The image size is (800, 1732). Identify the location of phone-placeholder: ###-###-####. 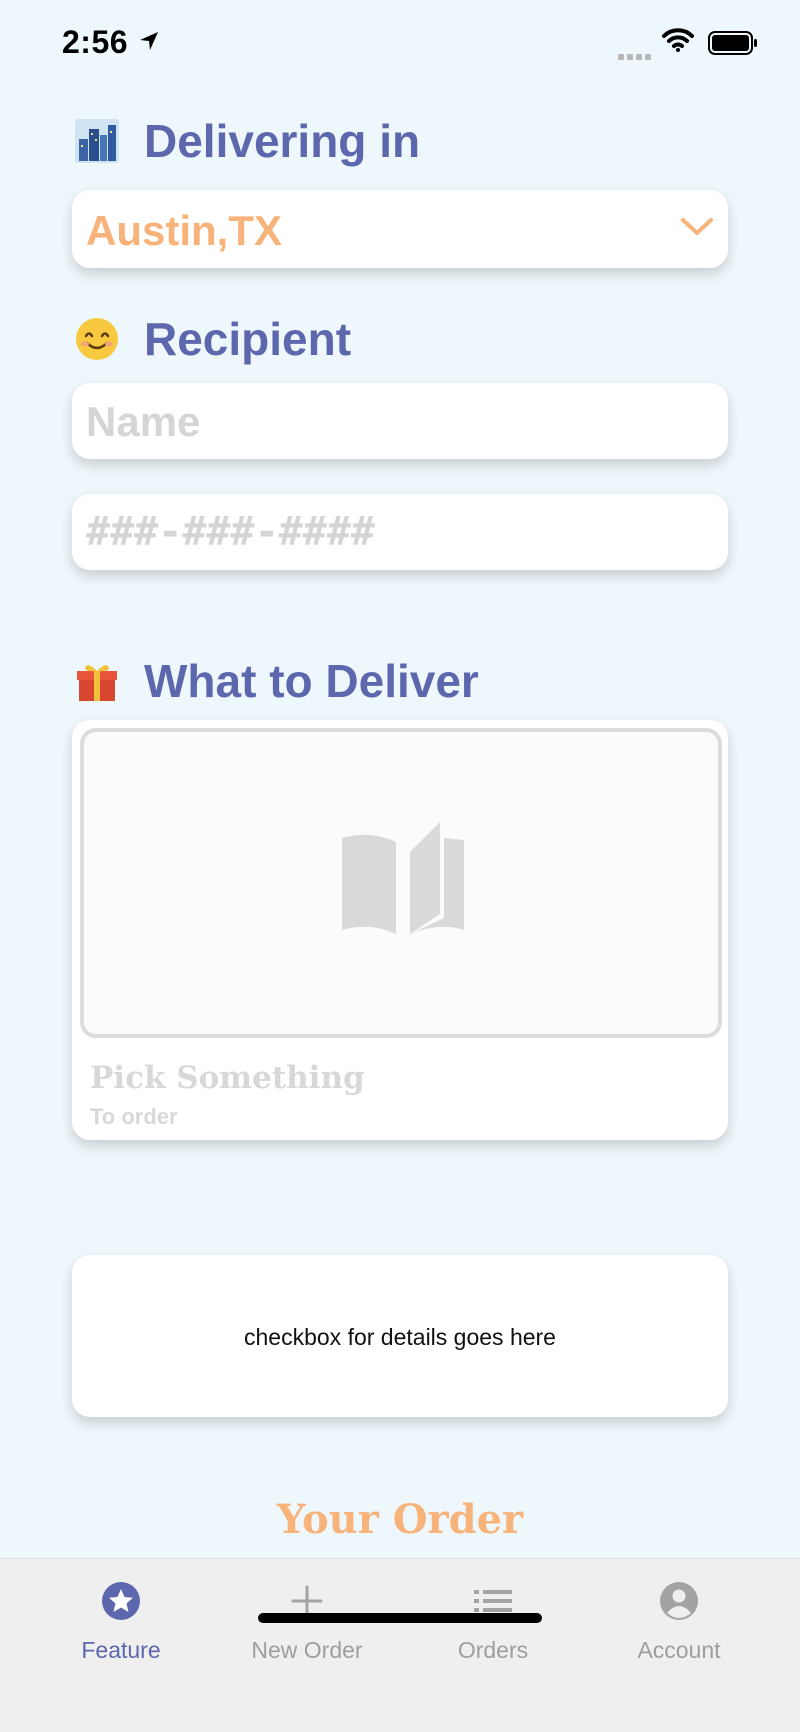
(230, 532).